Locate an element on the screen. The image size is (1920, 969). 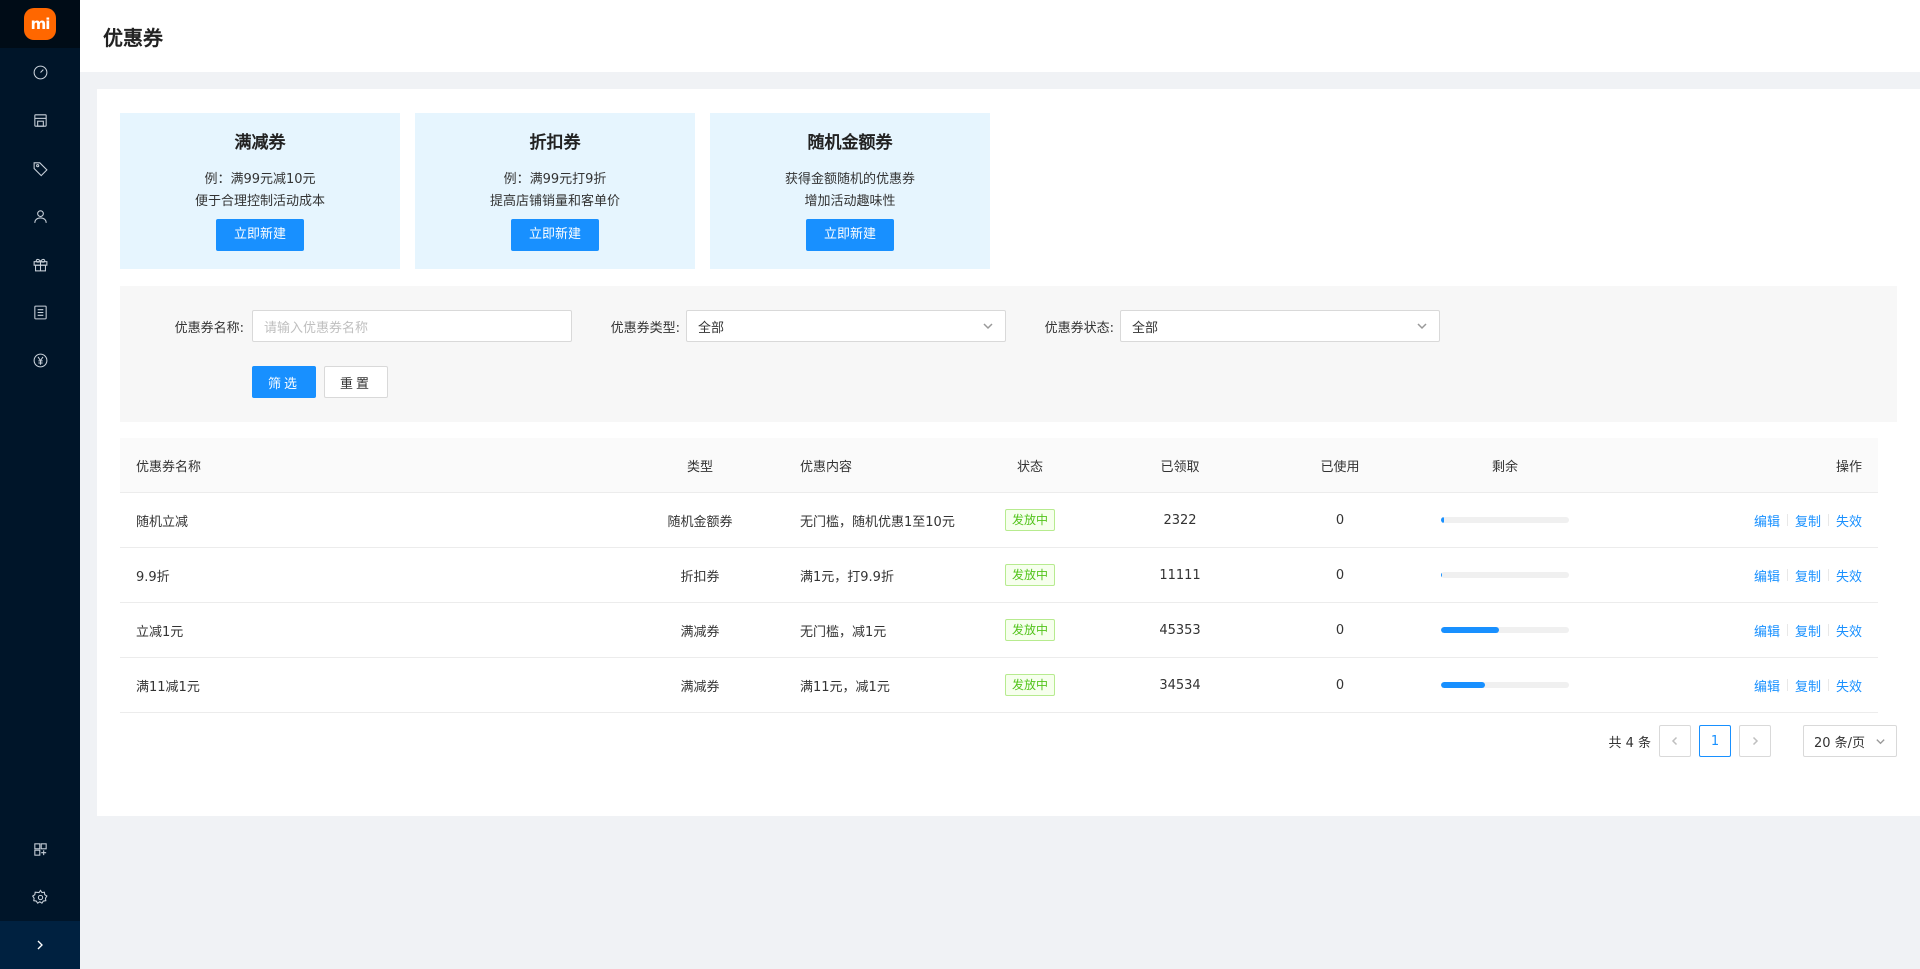
page-title: 优惠券 is located at coordinates (133, 37).